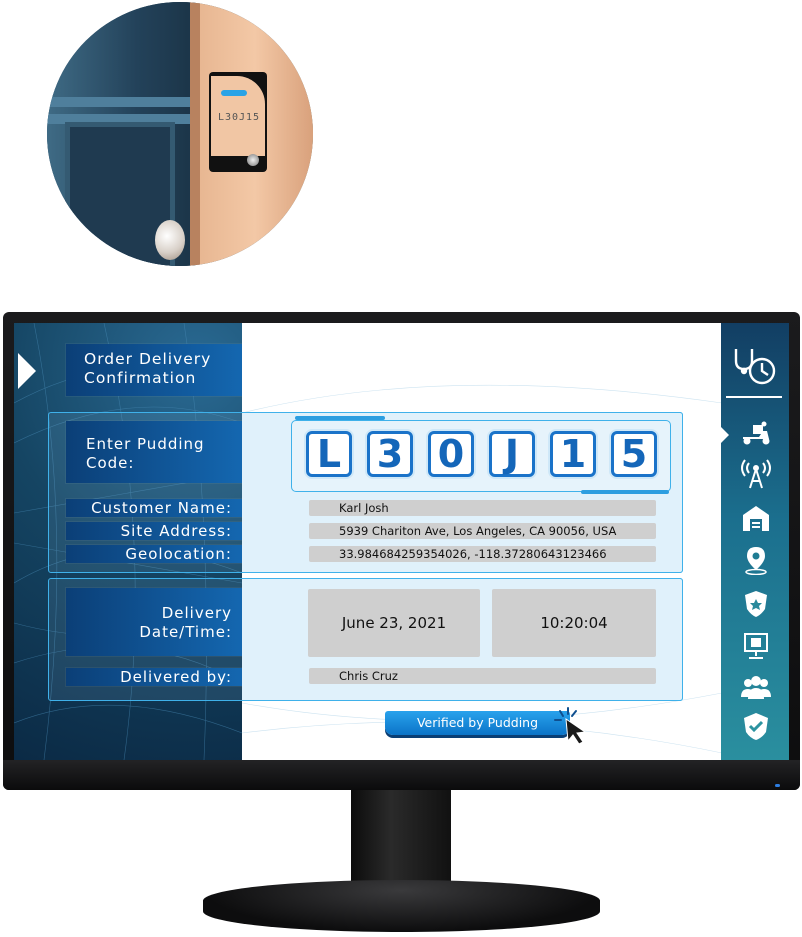 The image size is (802, 937). What do you see at coordinates (756, 688) in the screenshot?
I see `group-icon` at bounding box center [756, 688].